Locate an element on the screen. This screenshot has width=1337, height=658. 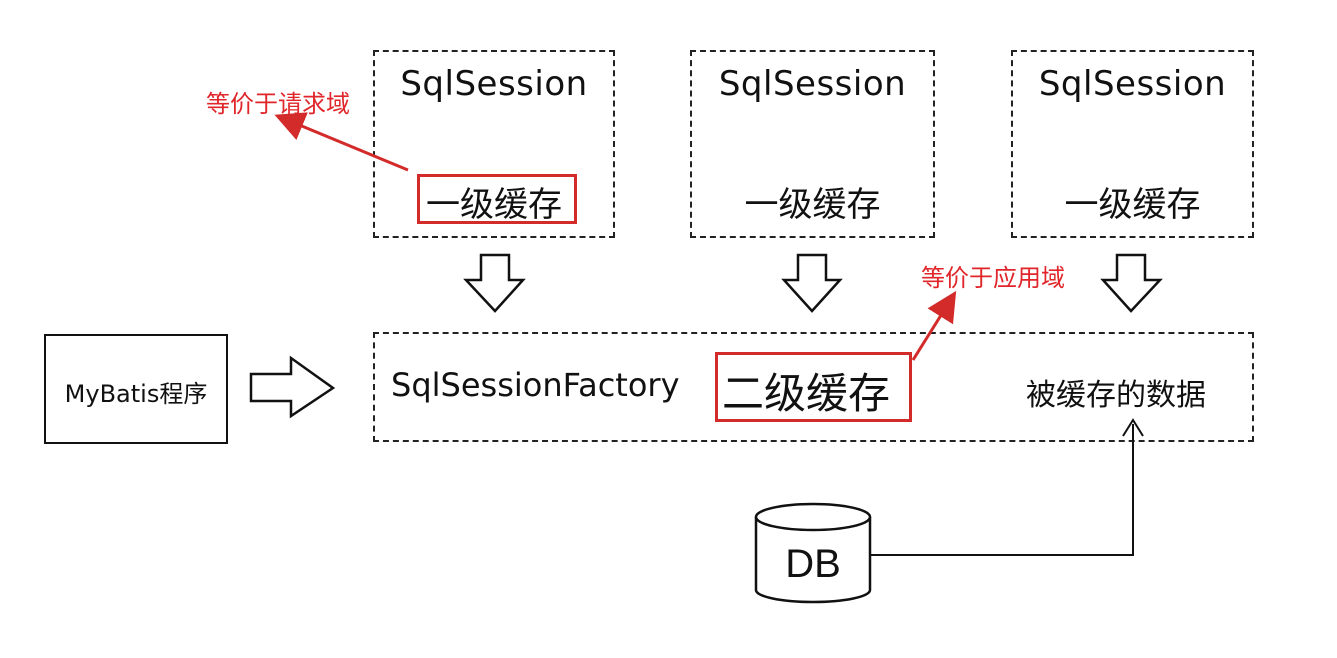
hollow-right-arrow-icon is located at coordinates (292, 387).